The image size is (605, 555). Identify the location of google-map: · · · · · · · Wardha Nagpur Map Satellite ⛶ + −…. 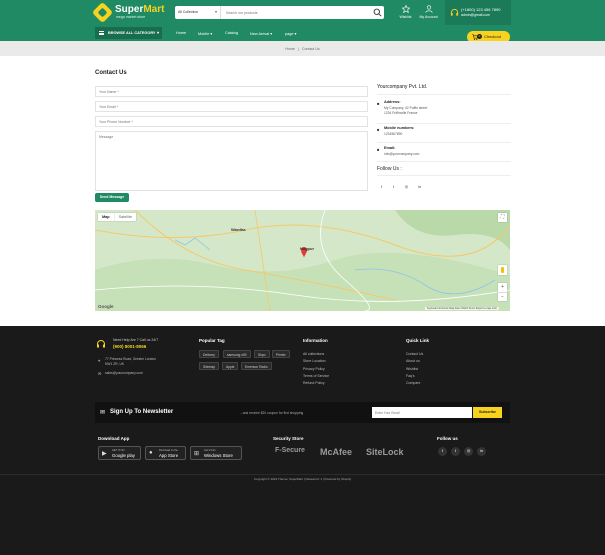
(302, 260).